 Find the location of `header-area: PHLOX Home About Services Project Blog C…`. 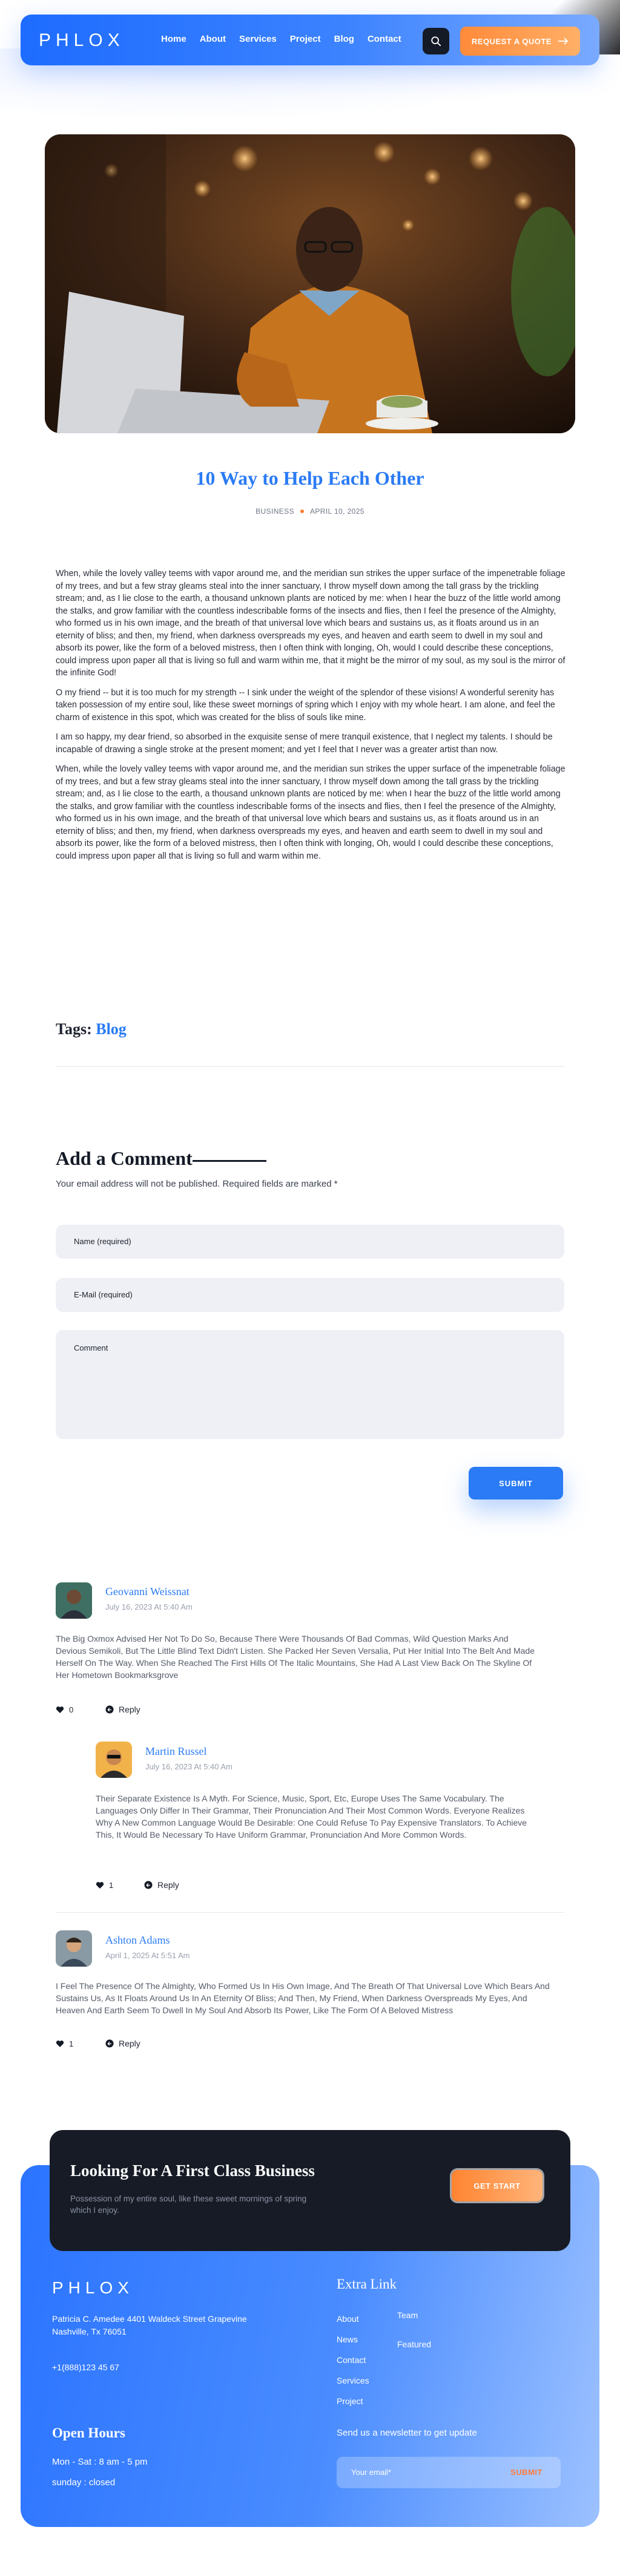

header-area: PHLOX Home About Services Project Blog C… is located at coordinates (310, 60).